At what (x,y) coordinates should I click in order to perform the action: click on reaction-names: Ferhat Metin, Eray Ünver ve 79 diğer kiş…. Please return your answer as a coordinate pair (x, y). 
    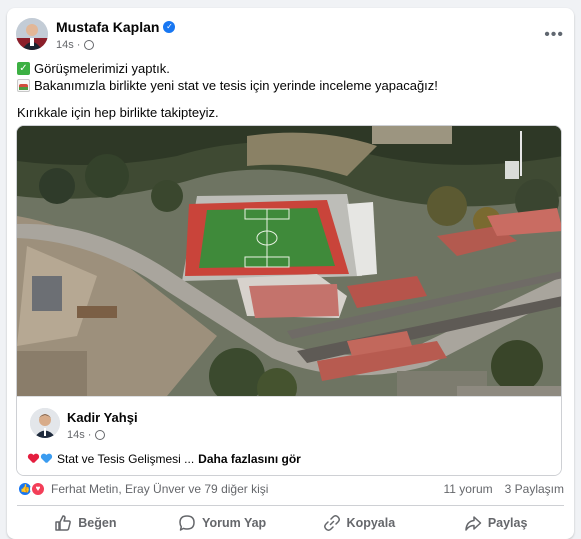
    Looking at the image, I should click on (159, 489).